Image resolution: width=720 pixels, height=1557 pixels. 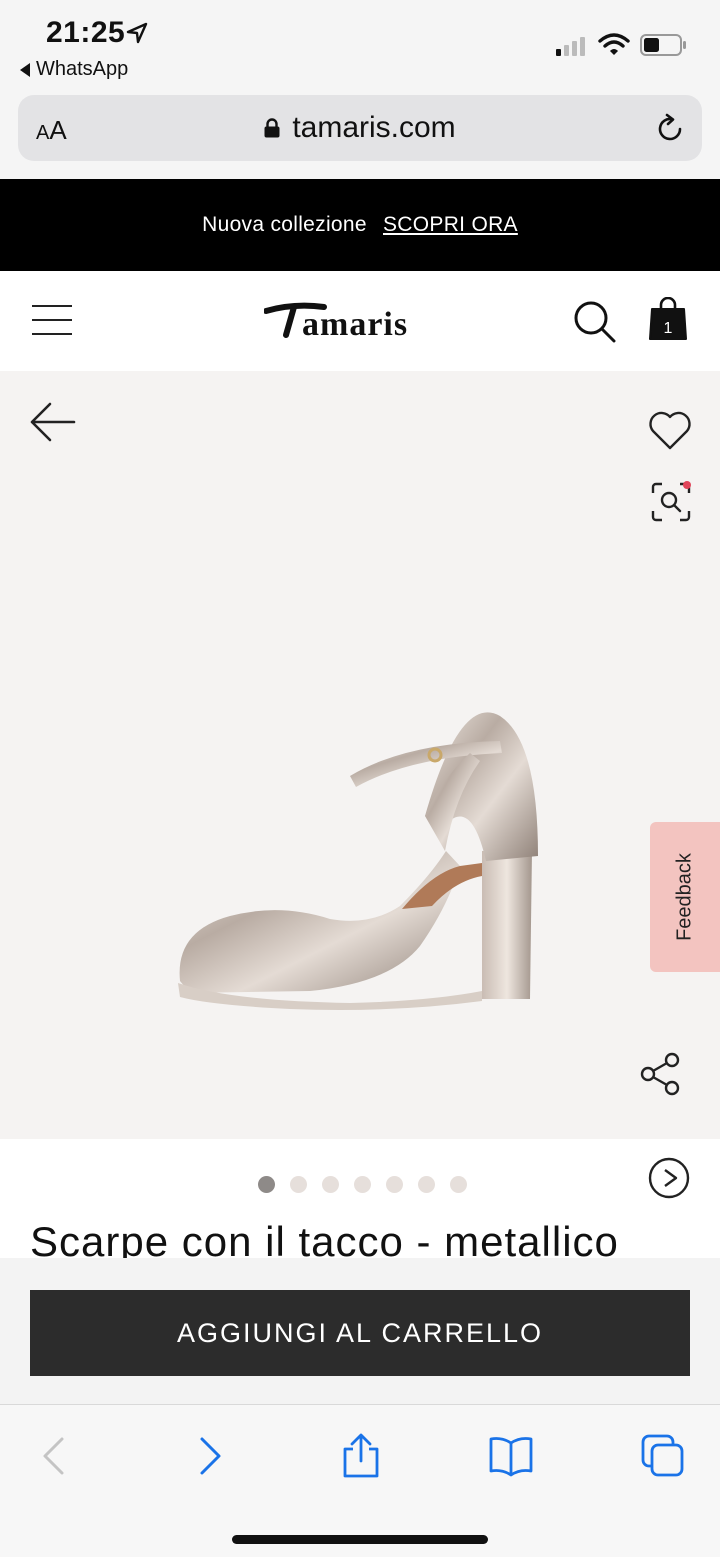 I want to click on site-header: amaris 1, so click(x=360, y=321).